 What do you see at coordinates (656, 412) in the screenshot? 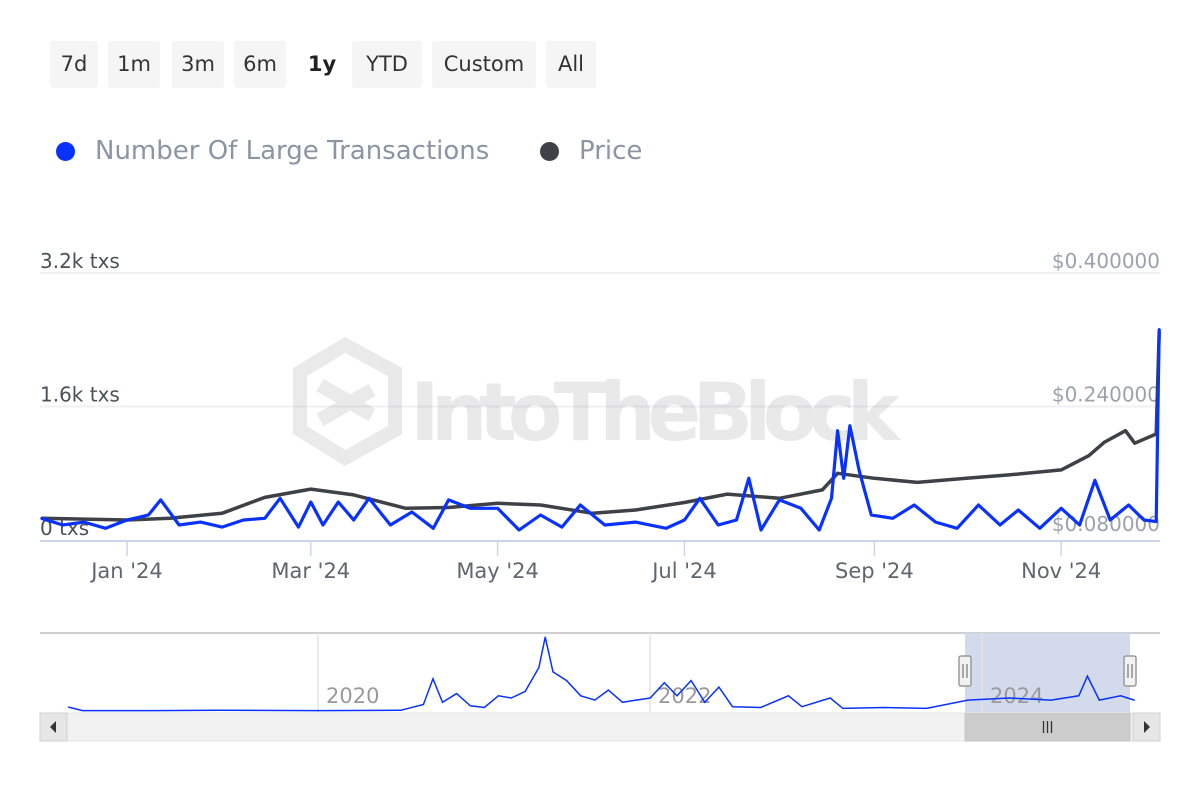
I see `watermark-text: IntoTheBlock` at bounding box center [656, 412].